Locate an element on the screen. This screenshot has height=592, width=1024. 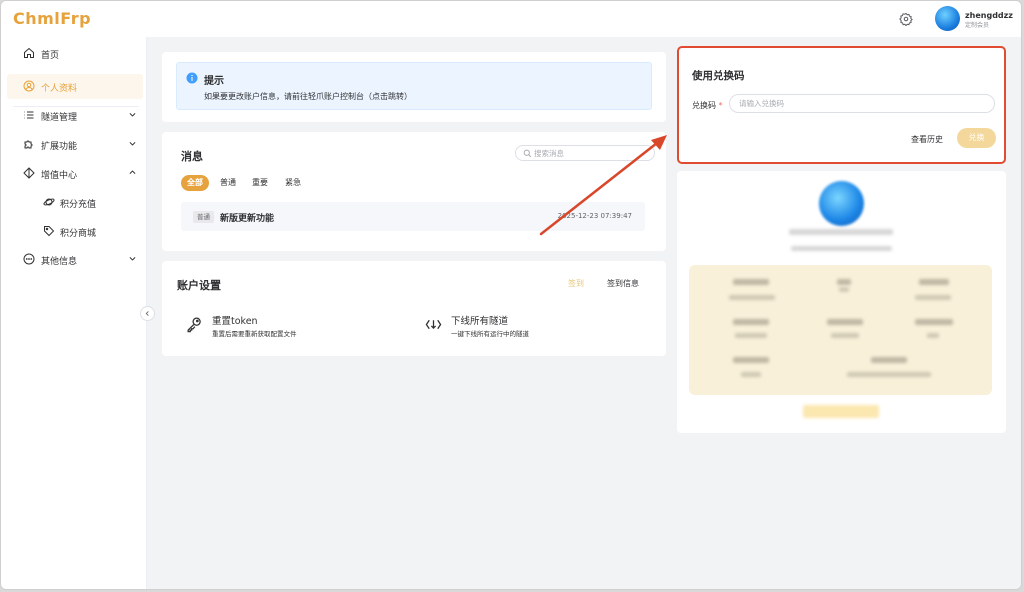
dots-circle-icon is located at coordinates (29, 259).